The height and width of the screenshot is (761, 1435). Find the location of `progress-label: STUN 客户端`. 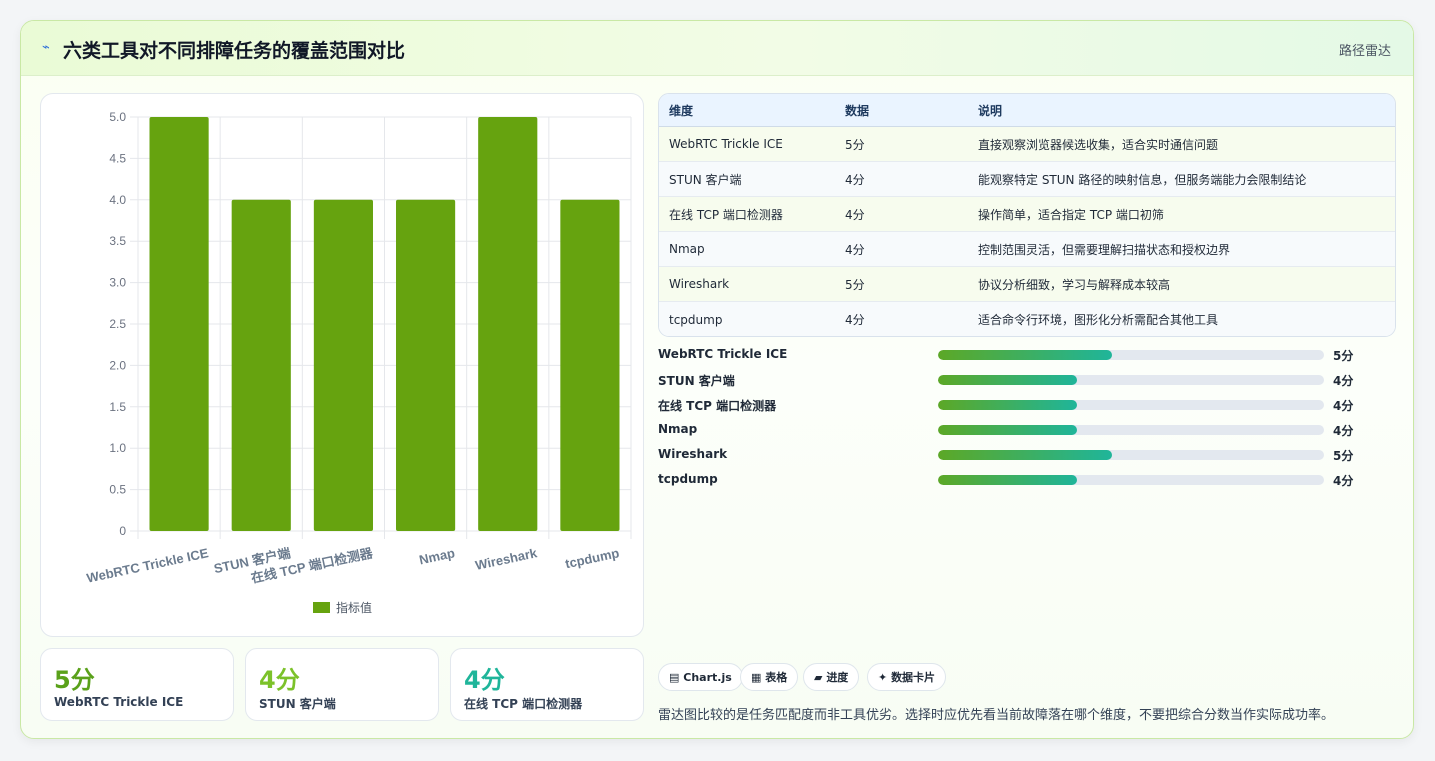

progress-label: STUN 客户端 is located at coordinates (696, 381).